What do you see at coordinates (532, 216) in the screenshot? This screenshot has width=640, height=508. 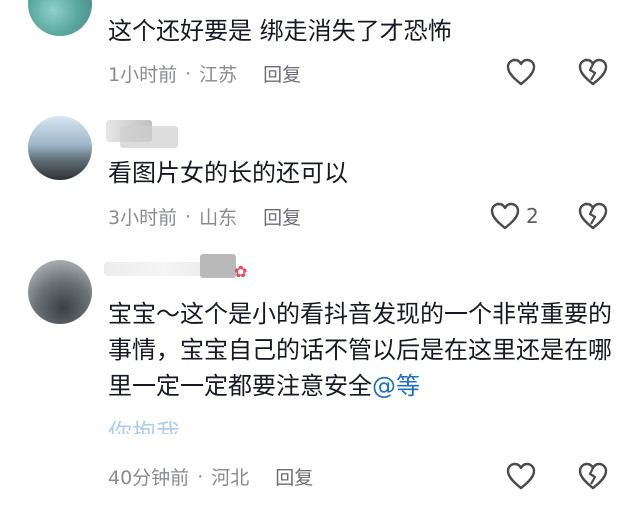 I see `like-count: 2` at bounding box center [532, 216].